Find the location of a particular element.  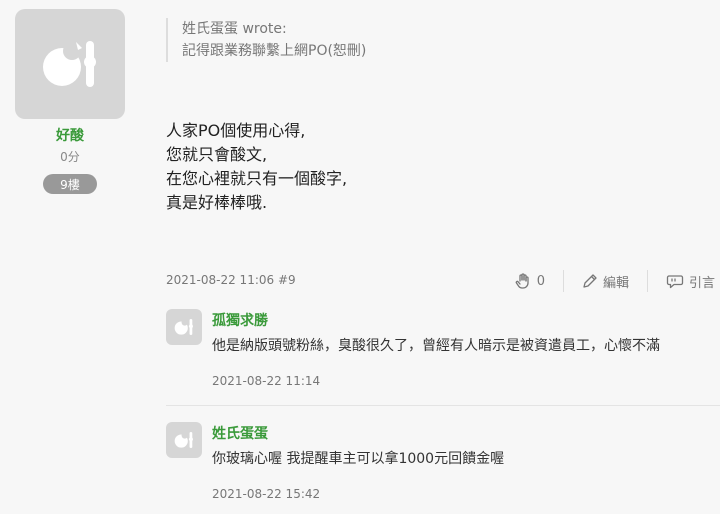

comment-text: 他是納版頭號粉絲，臭酸很久了，曾經有人暗示是被資遣員工，心懷不滿 is located at coordinates (436, 346).